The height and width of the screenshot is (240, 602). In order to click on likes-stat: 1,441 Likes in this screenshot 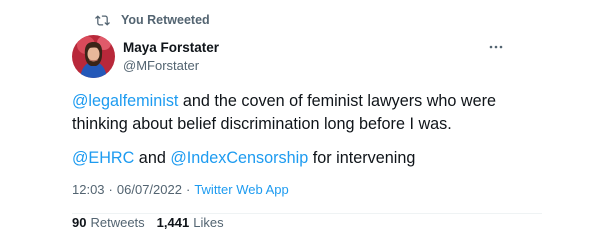, I will do `click(196, 222)`.